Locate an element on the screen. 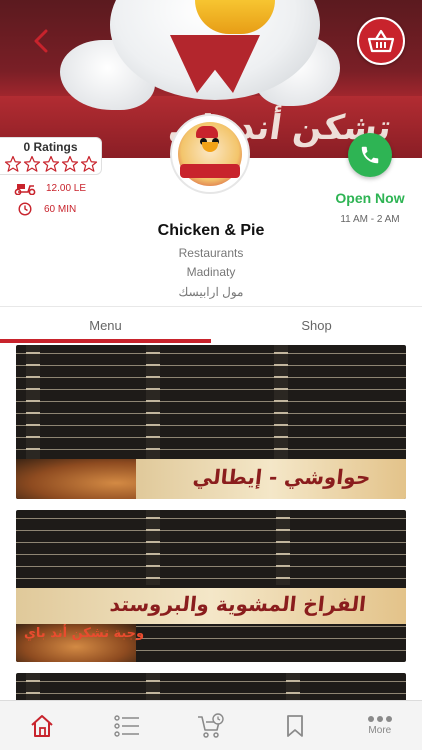 This screenshot has height=750, width=422. nav-more: More is located at coordinates (380, 725).